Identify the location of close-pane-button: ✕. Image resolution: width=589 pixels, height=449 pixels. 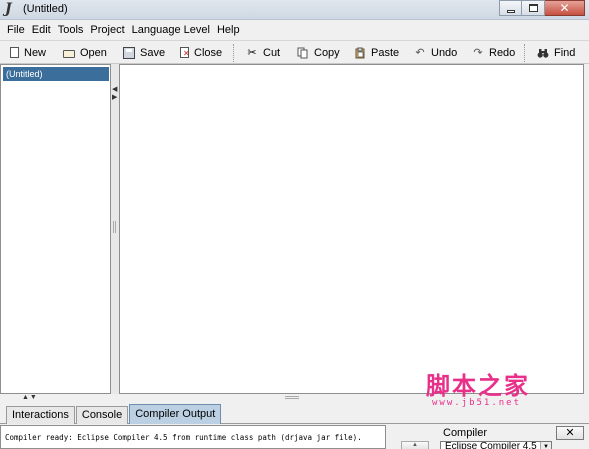
(570, 433).